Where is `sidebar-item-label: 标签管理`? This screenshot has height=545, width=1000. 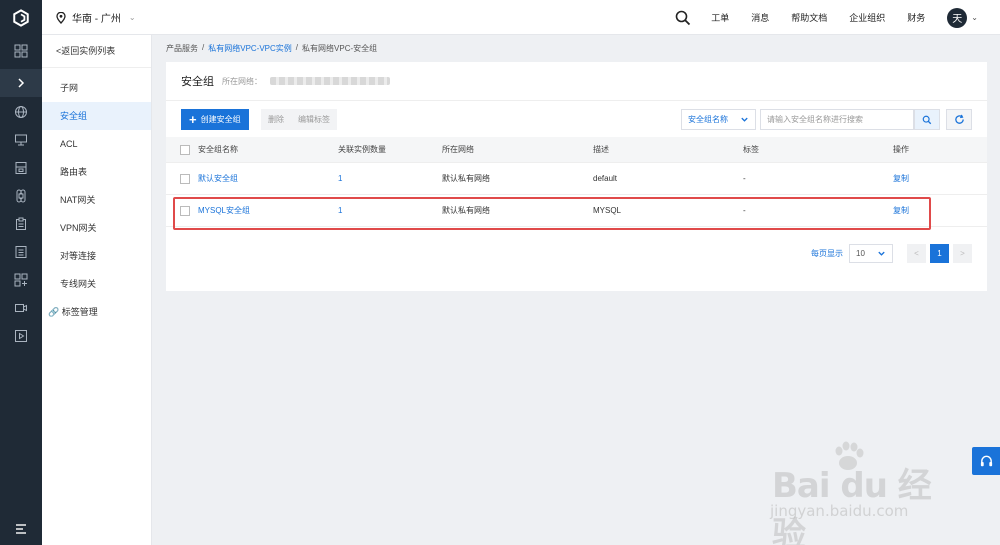 sidebar-item-label: 标签管理 is located at coordinates (79, 312).